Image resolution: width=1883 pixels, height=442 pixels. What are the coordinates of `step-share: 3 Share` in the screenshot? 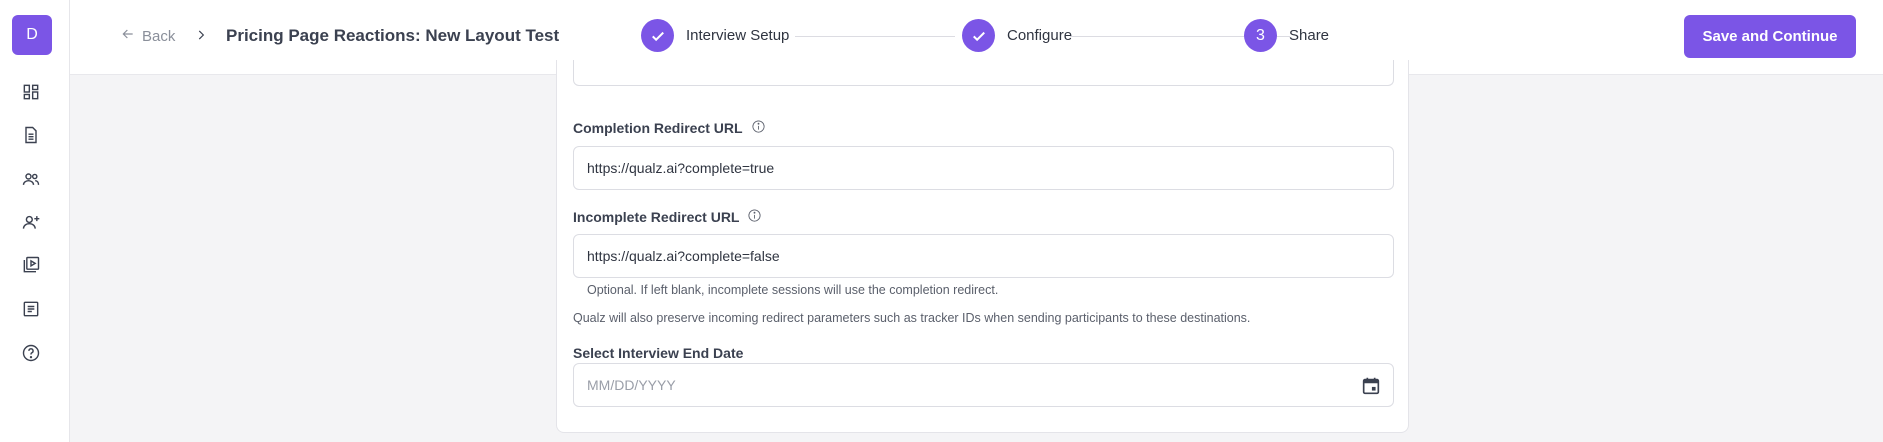 It's located at (1286, 35).